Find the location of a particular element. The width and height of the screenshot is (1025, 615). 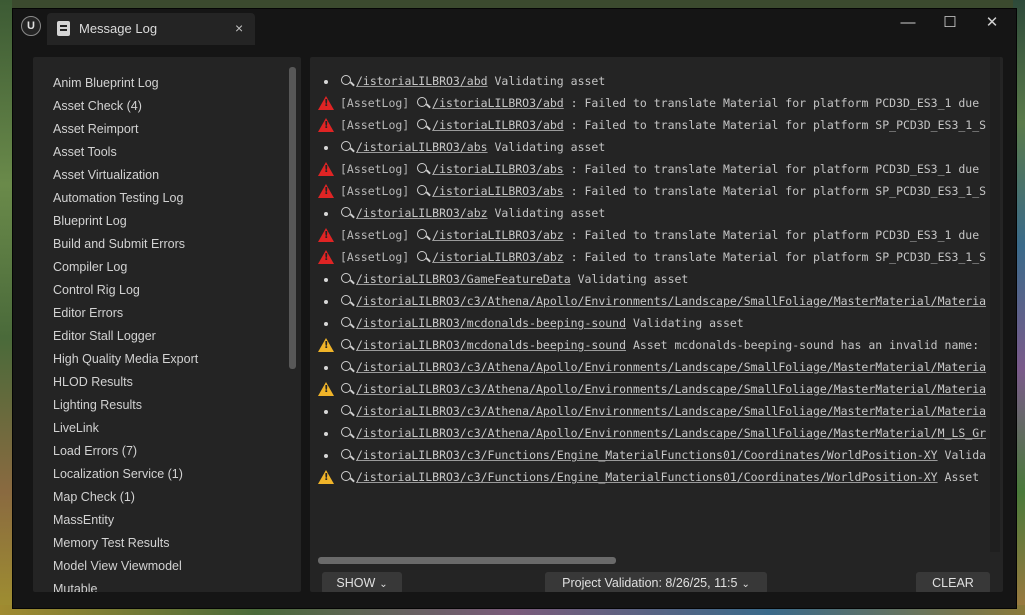

sidebar-item: Control Rig Log is located at coordinates (96, 293).